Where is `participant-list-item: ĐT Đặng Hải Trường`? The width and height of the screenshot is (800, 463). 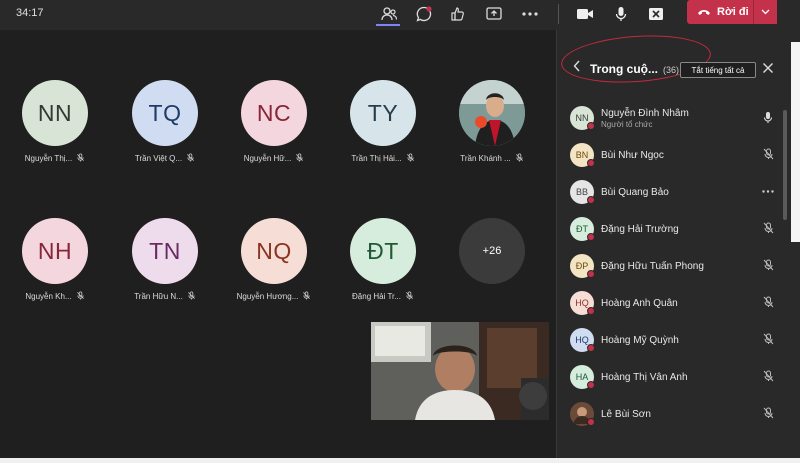
participant-list-item: ĐT Đặng Hải Trường is located at coordinates (672, 229).